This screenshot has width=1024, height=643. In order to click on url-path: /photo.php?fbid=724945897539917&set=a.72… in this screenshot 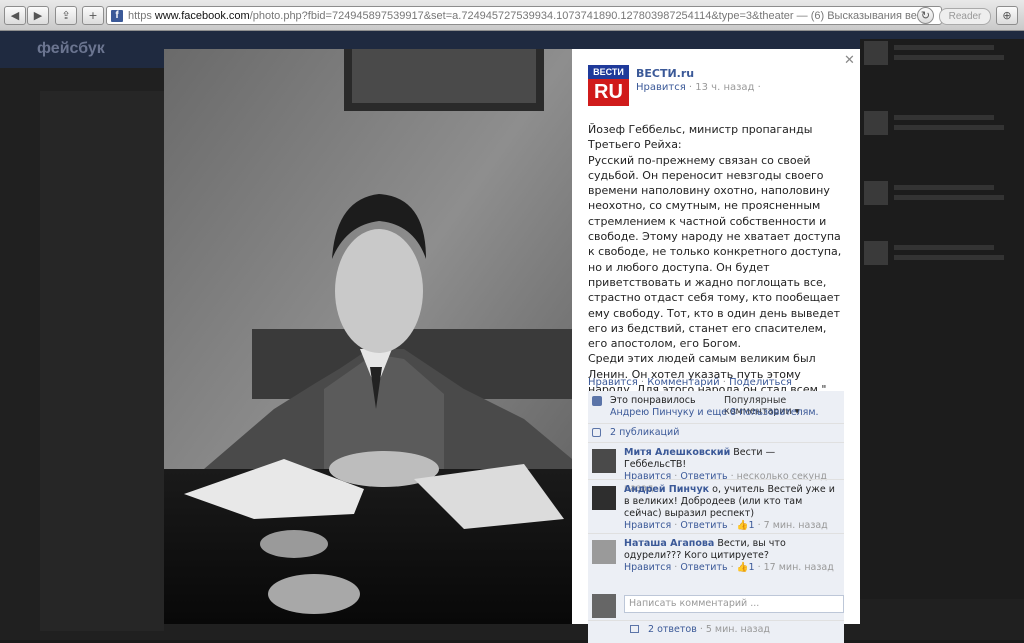, I will do `click(521, 15)`.